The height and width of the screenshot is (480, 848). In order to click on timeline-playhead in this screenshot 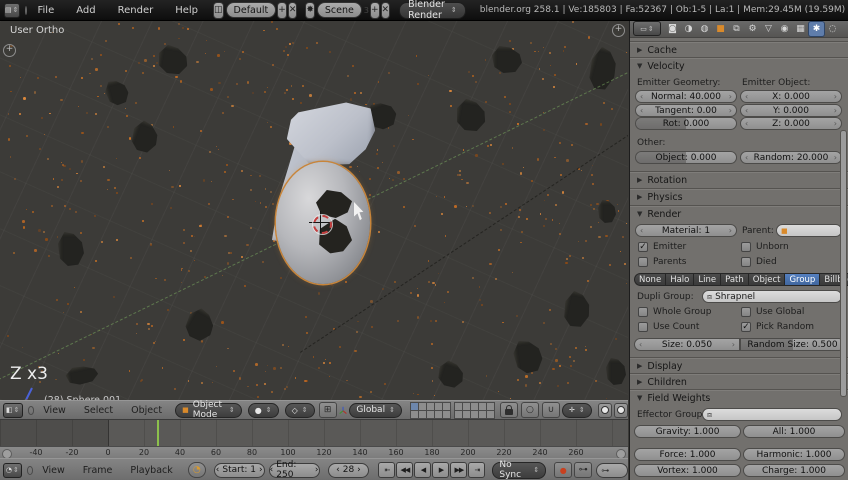, I will do `click(158, 432)`.